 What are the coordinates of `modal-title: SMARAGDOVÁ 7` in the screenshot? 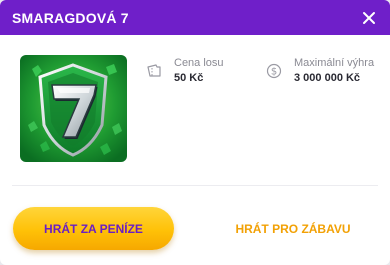 It's located at (70, 17).